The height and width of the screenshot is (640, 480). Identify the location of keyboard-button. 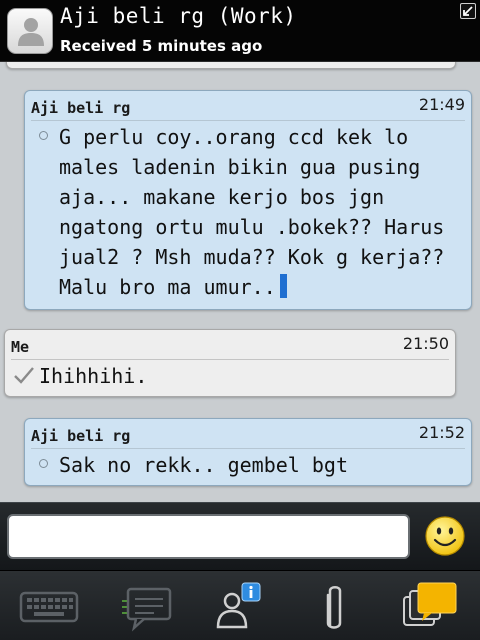
(49, 607).